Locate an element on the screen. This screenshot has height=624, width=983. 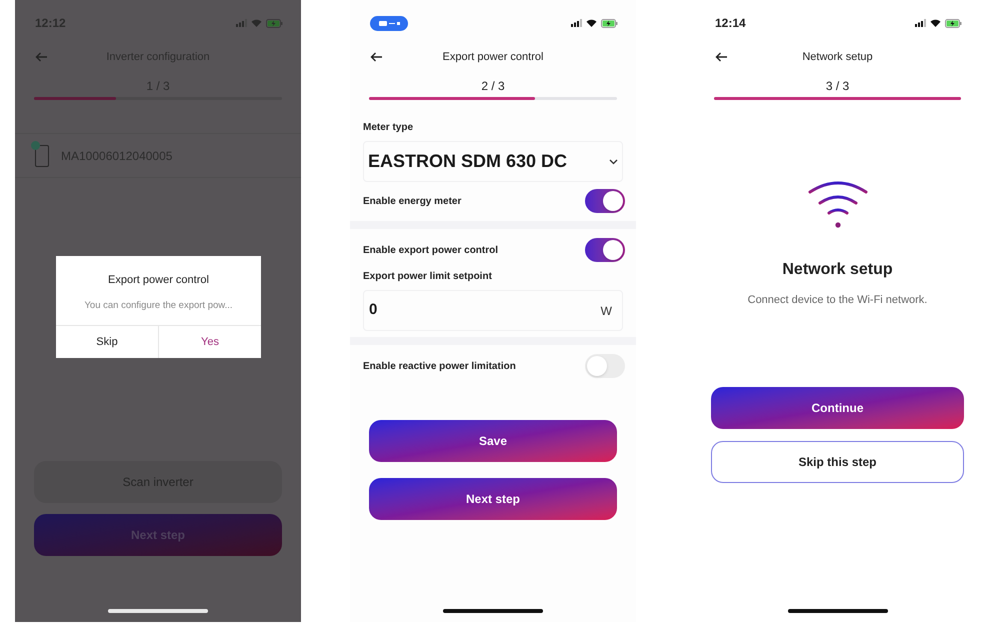
screen-title: Network setup is located at coordinates (837, 57).